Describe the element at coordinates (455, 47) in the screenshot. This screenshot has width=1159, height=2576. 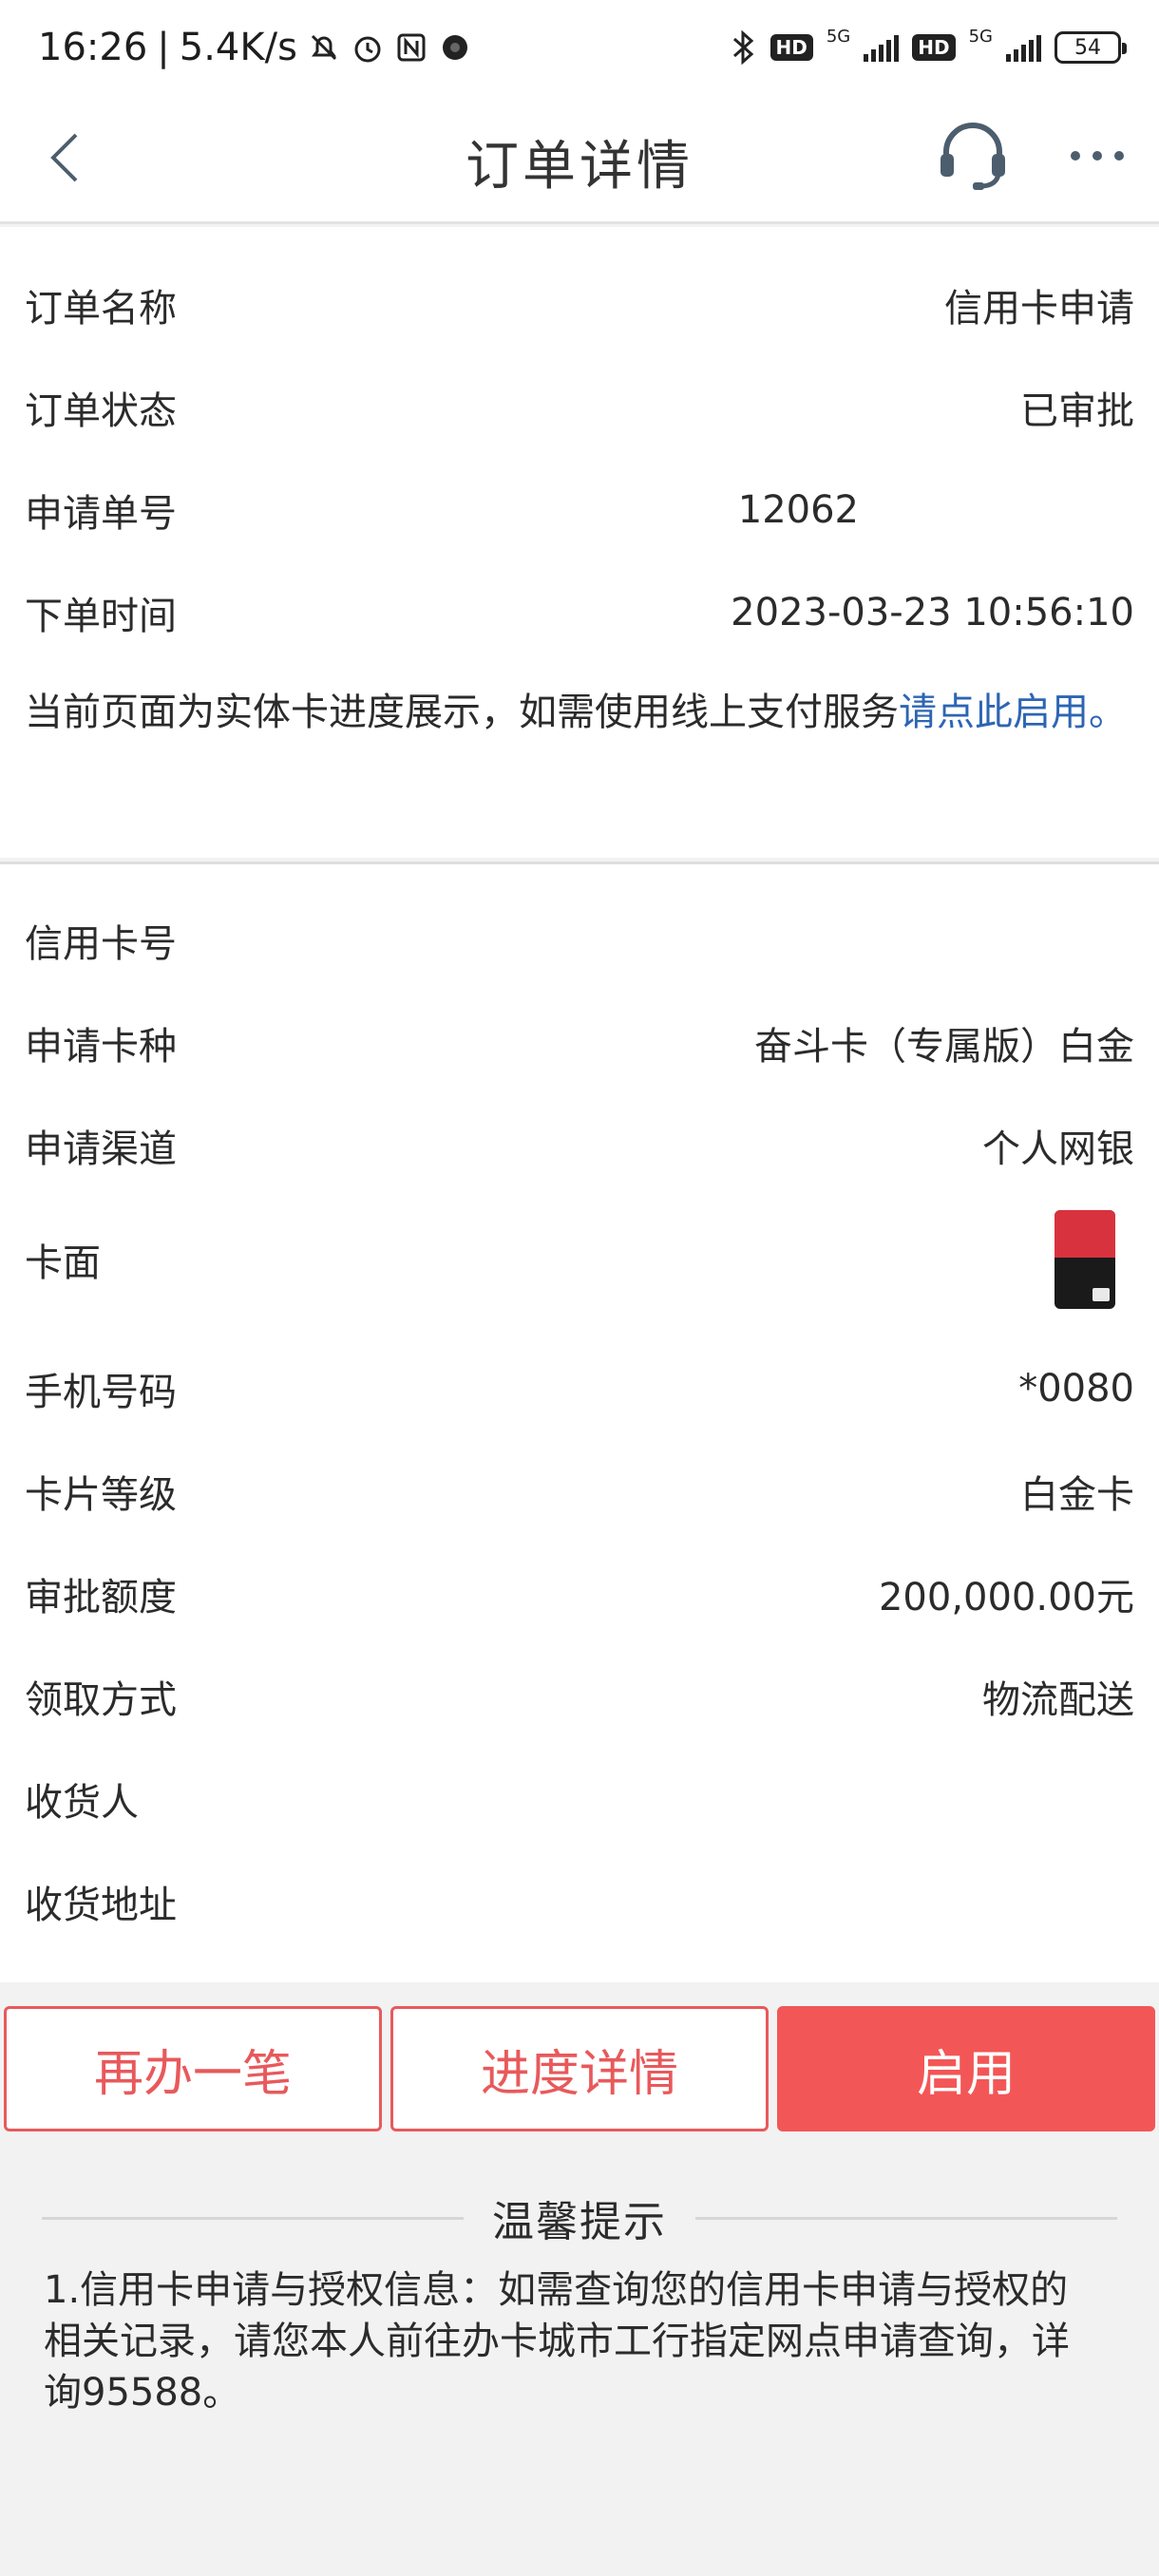
I see `app-notification-icon` at that location.